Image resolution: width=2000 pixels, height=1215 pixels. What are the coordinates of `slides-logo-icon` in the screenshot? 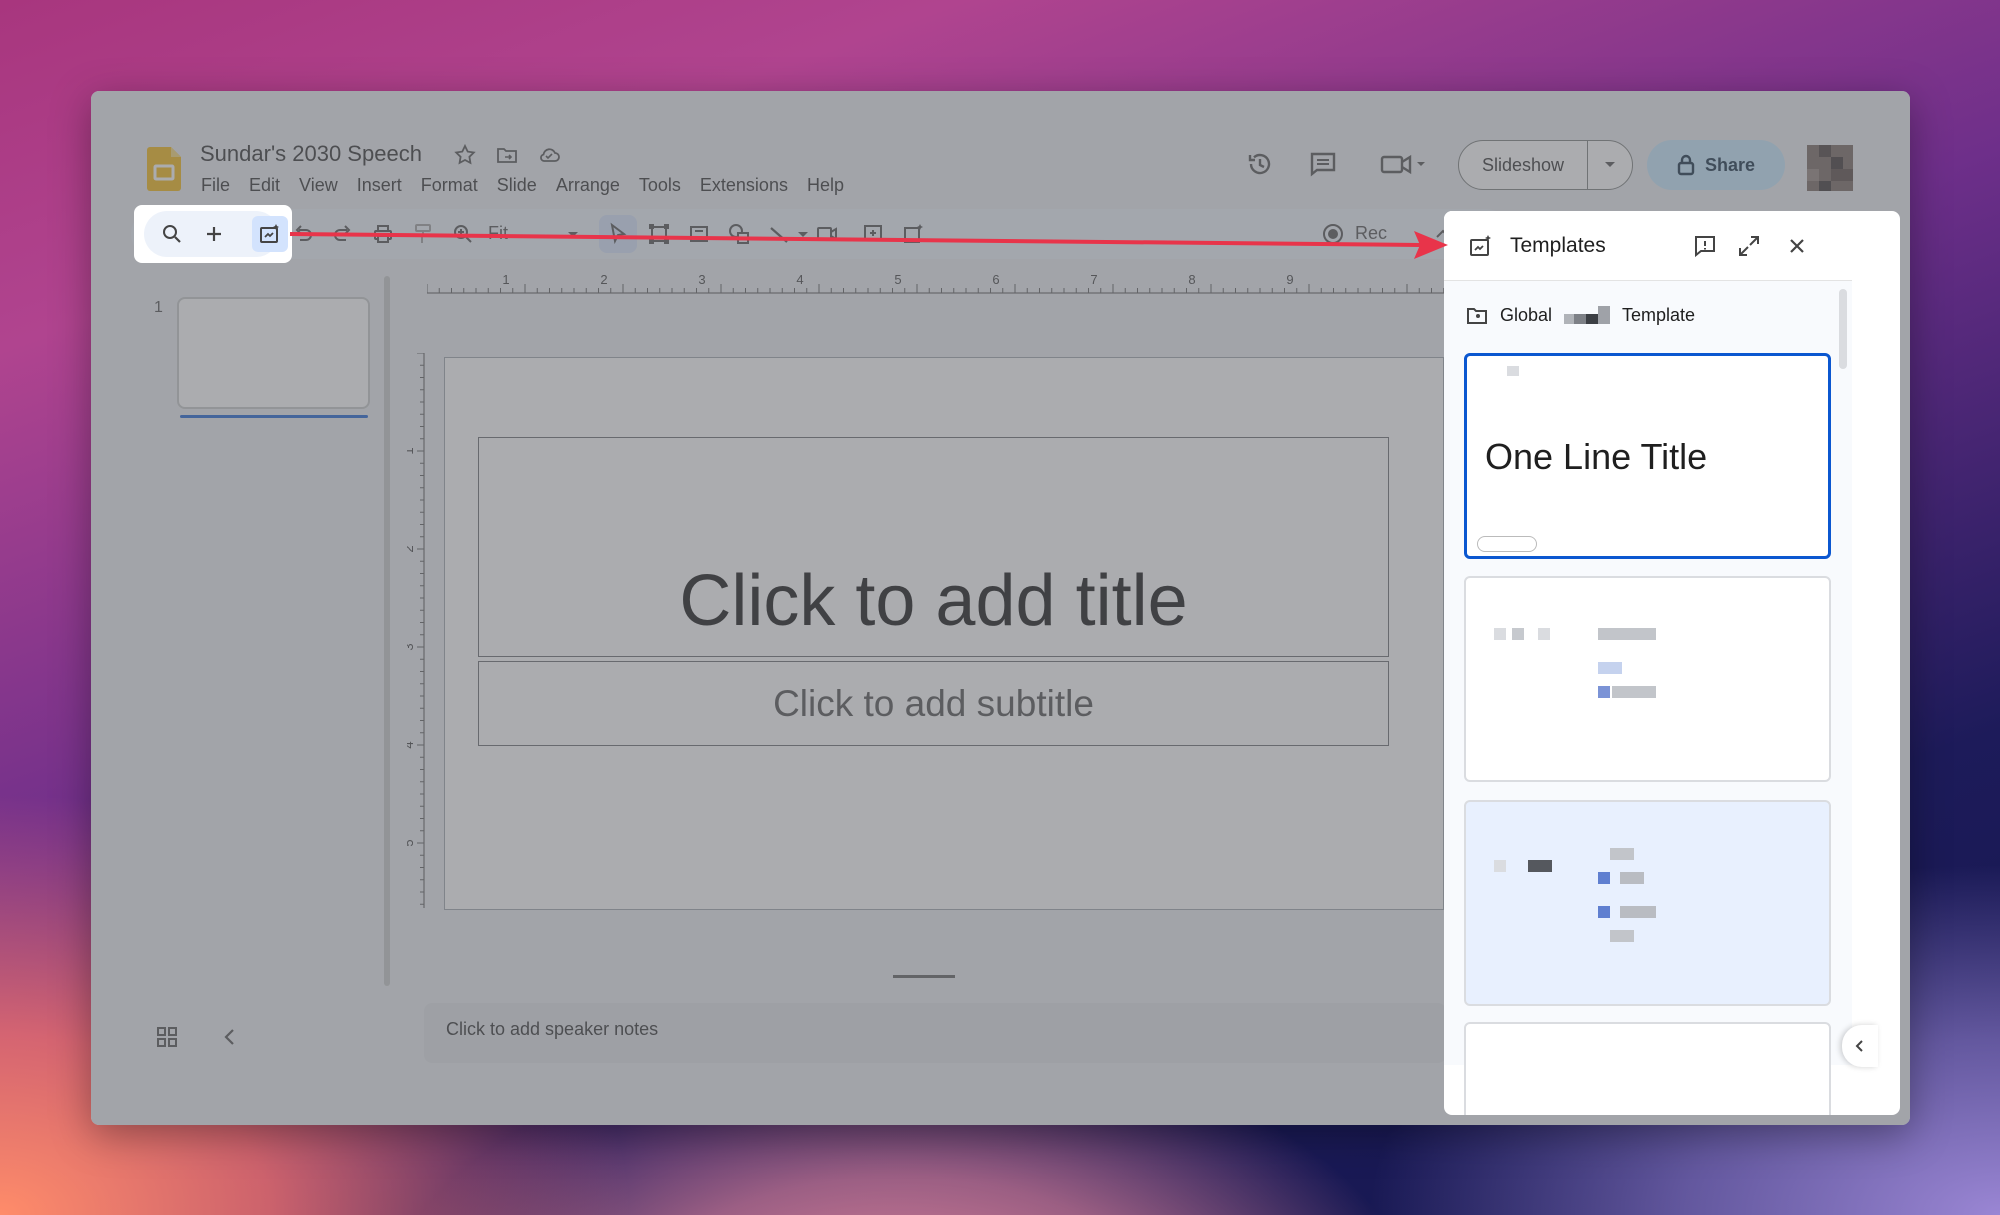 It's located at (164, 169).